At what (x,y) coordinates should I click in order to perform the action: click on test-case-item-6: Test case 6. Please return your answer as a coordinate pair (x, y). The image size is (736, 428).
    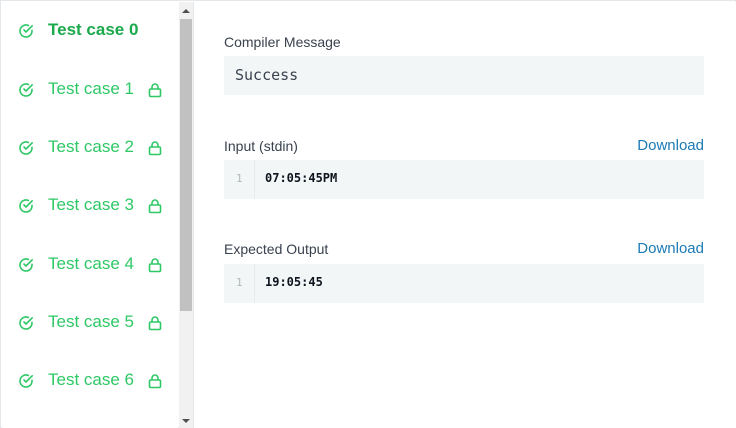
    Looking at the image, I should click on (90, 381).